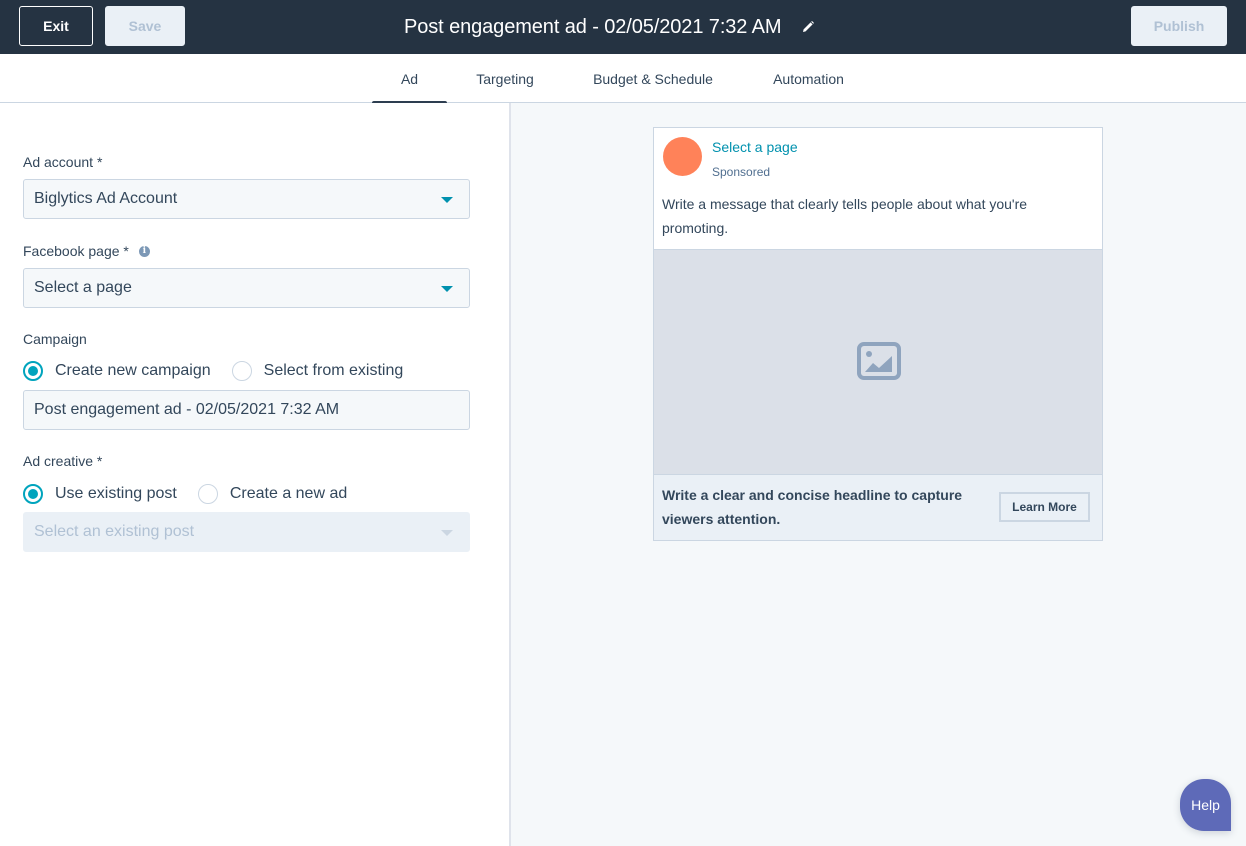 Image resolution: width=1246 pixels, height=846 pixels. What do you see at coordinates (808, 78) in the screenshot?
I see `tab-automation: Automation` at bounding box center [808, 78].